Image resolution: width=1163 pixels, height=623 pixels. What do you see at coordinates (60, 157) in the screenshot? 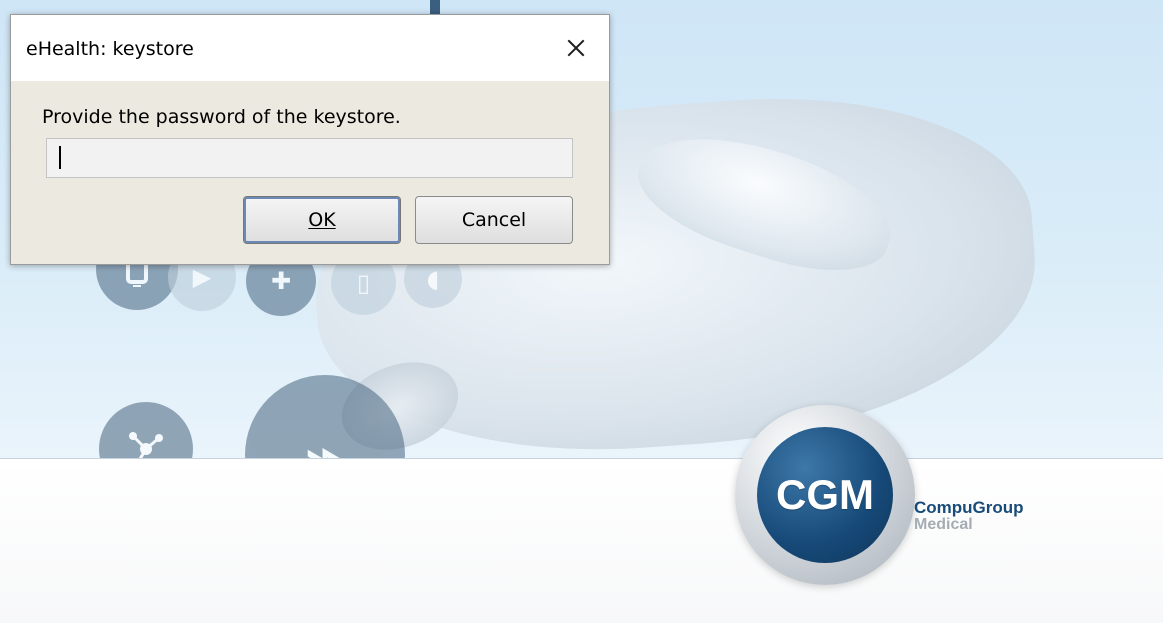
I see `text-caret` at bounding box center [60, 157].